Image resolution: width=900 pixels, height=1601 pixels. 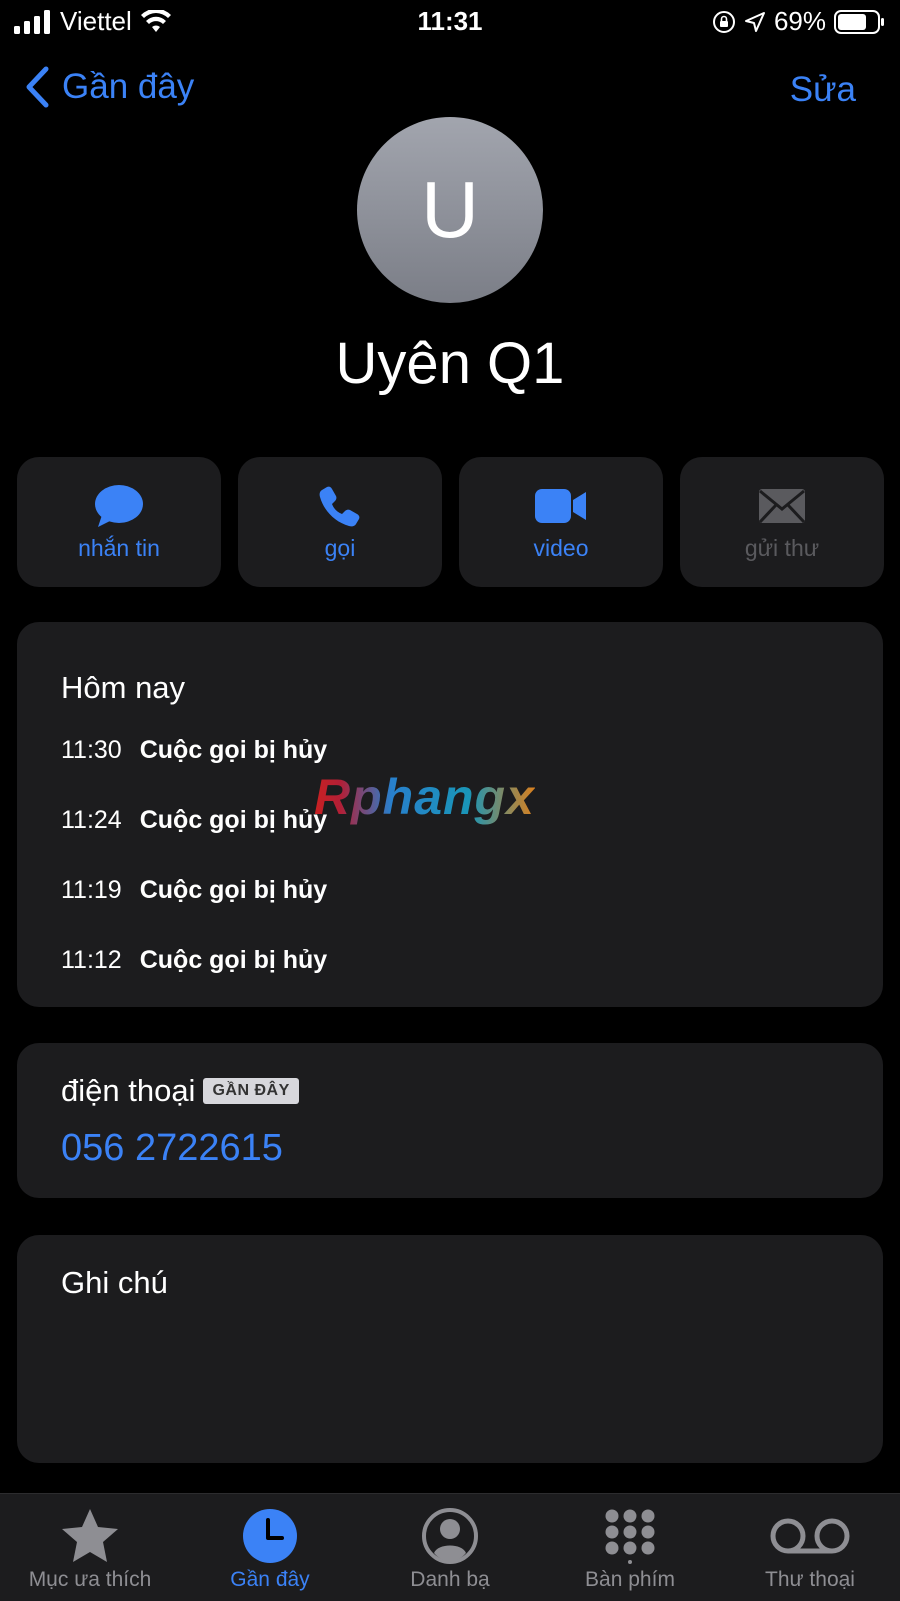 What do you see at coordinates (128, 1090) in the screenshot?
I see `phone-label: điện thoại` at bounding box center [128, 1090].